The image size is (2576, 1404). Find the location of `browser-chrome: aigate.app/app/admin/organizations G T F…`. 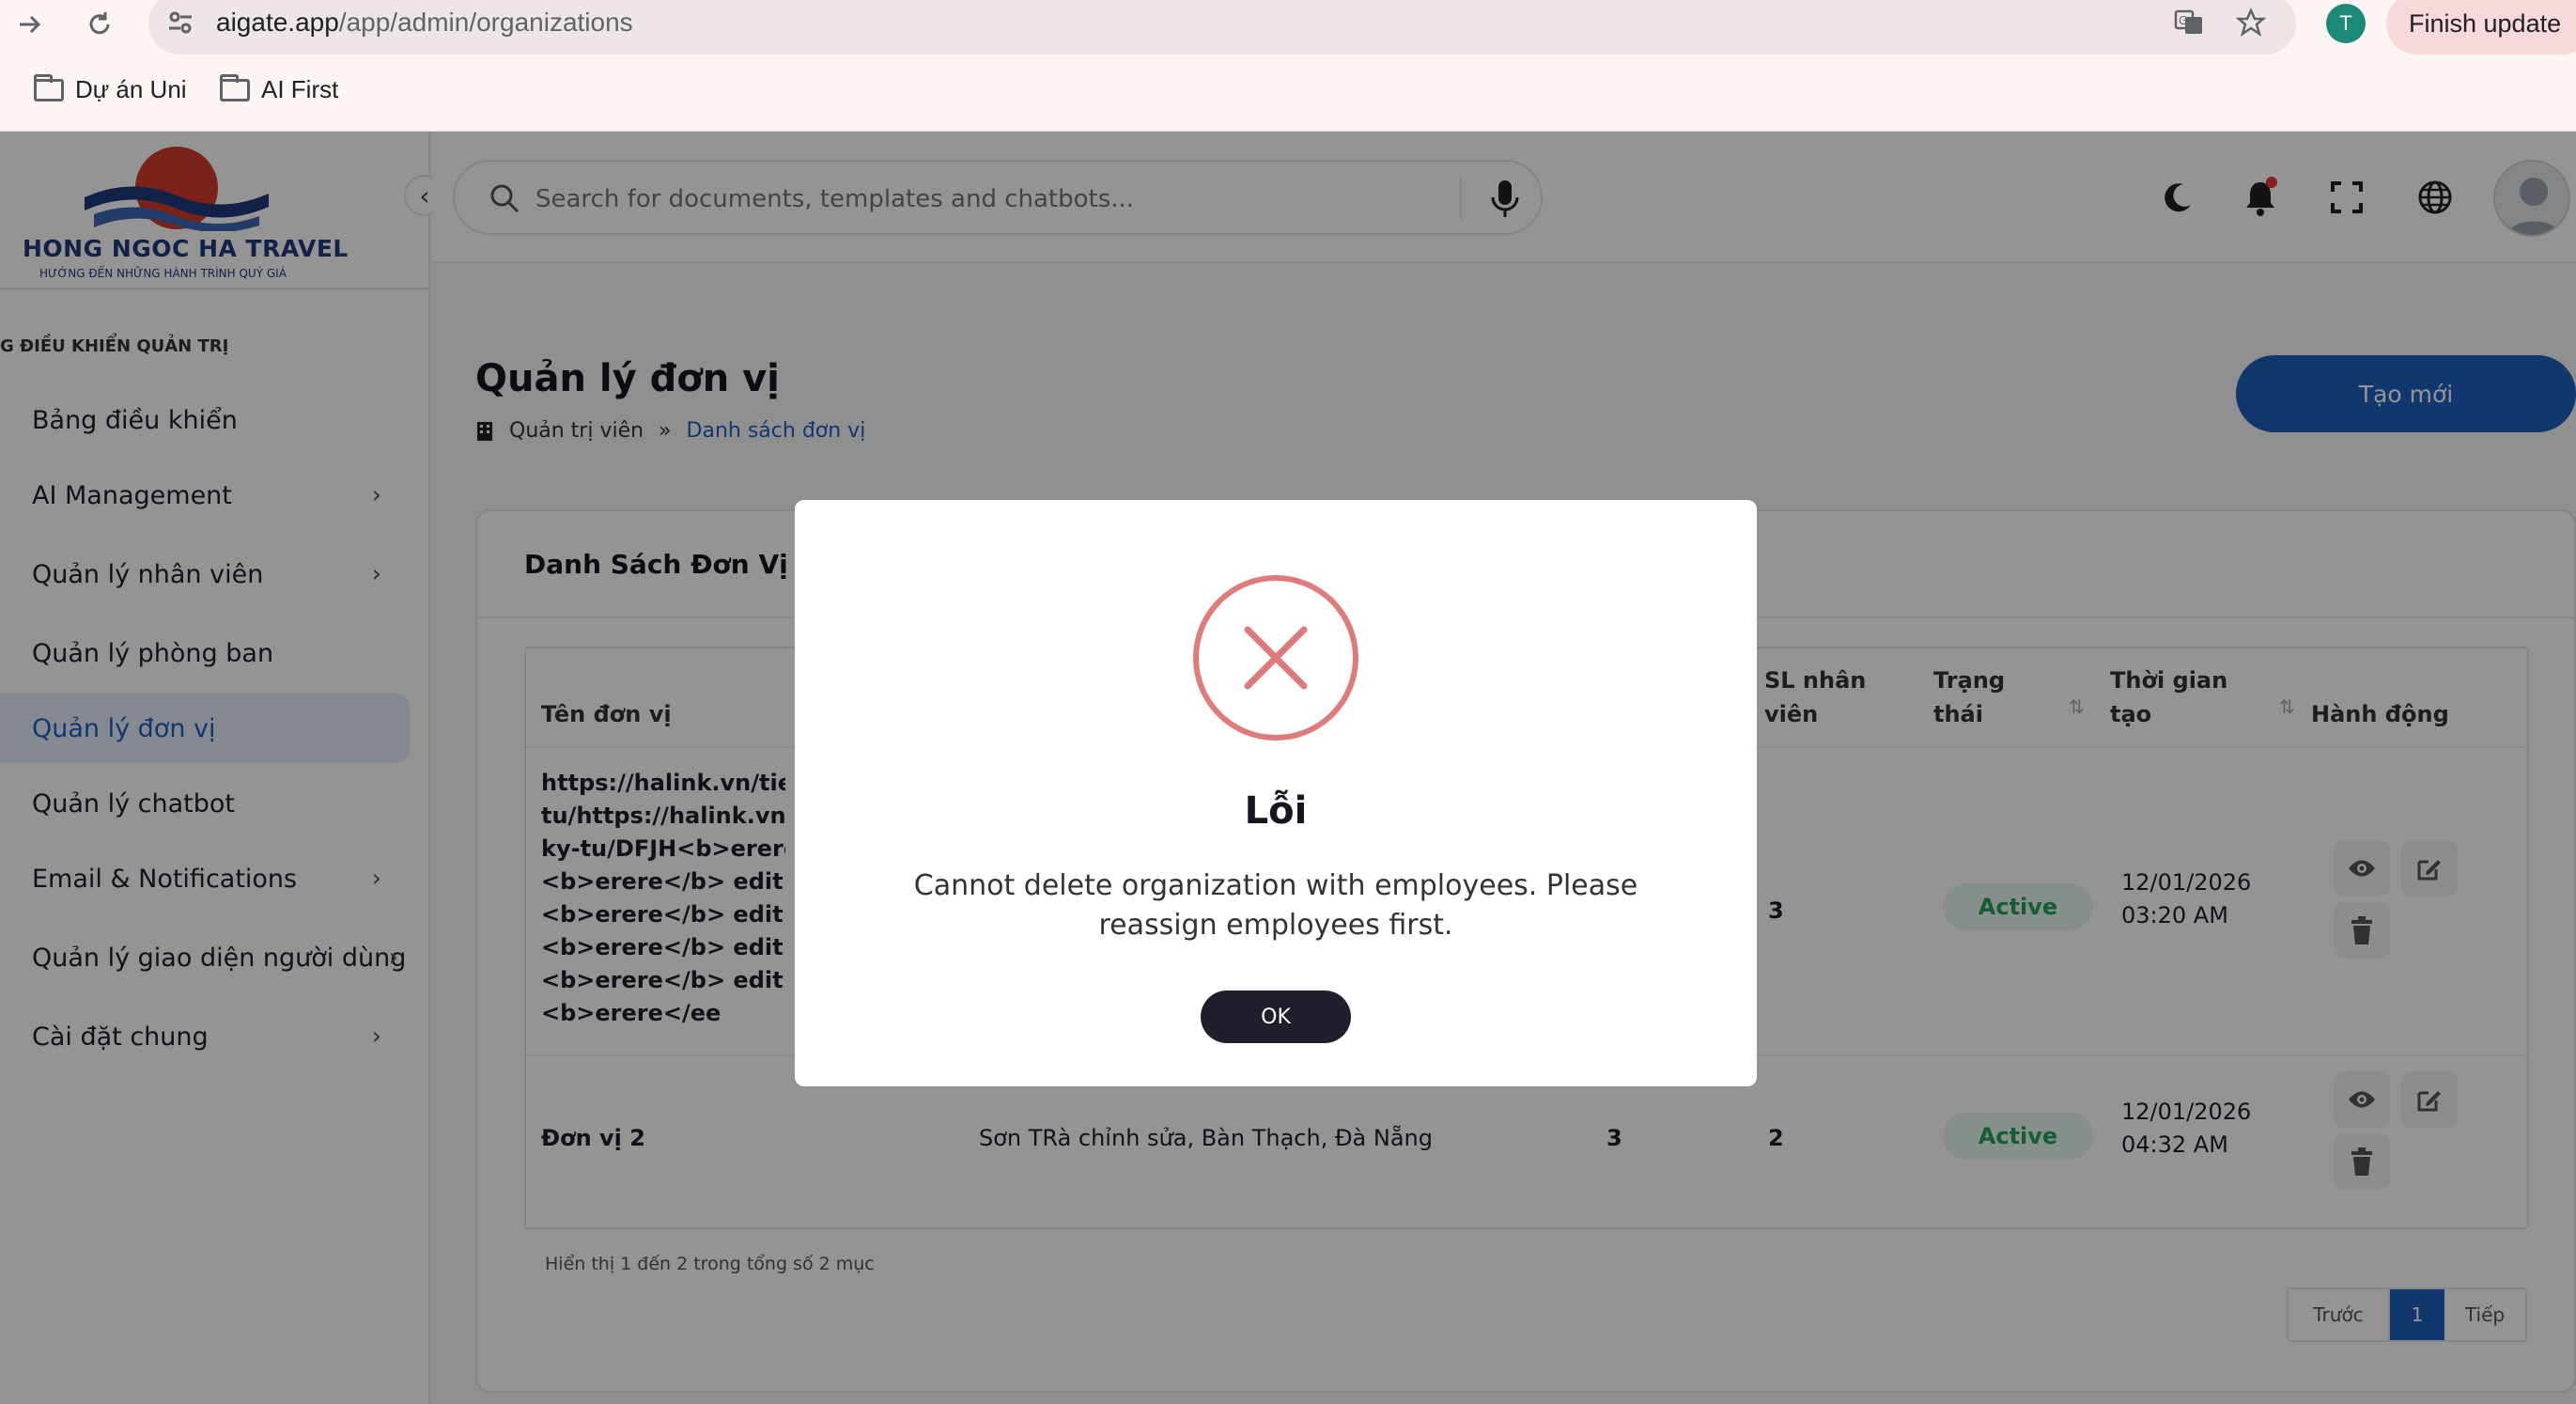

browser-chrome: aigate.app/app/admin/organizations G T F… is located at coordinates (1288, 66).